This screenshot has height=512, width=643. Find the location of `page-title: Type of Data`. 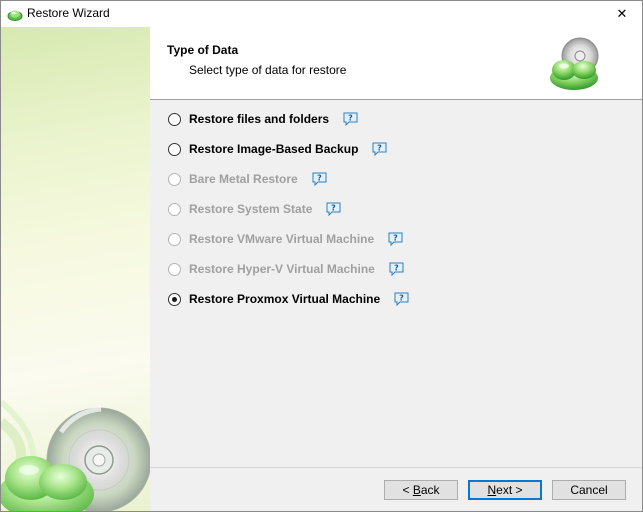

page-title: Type of Data is located at coordinates (203, 50).